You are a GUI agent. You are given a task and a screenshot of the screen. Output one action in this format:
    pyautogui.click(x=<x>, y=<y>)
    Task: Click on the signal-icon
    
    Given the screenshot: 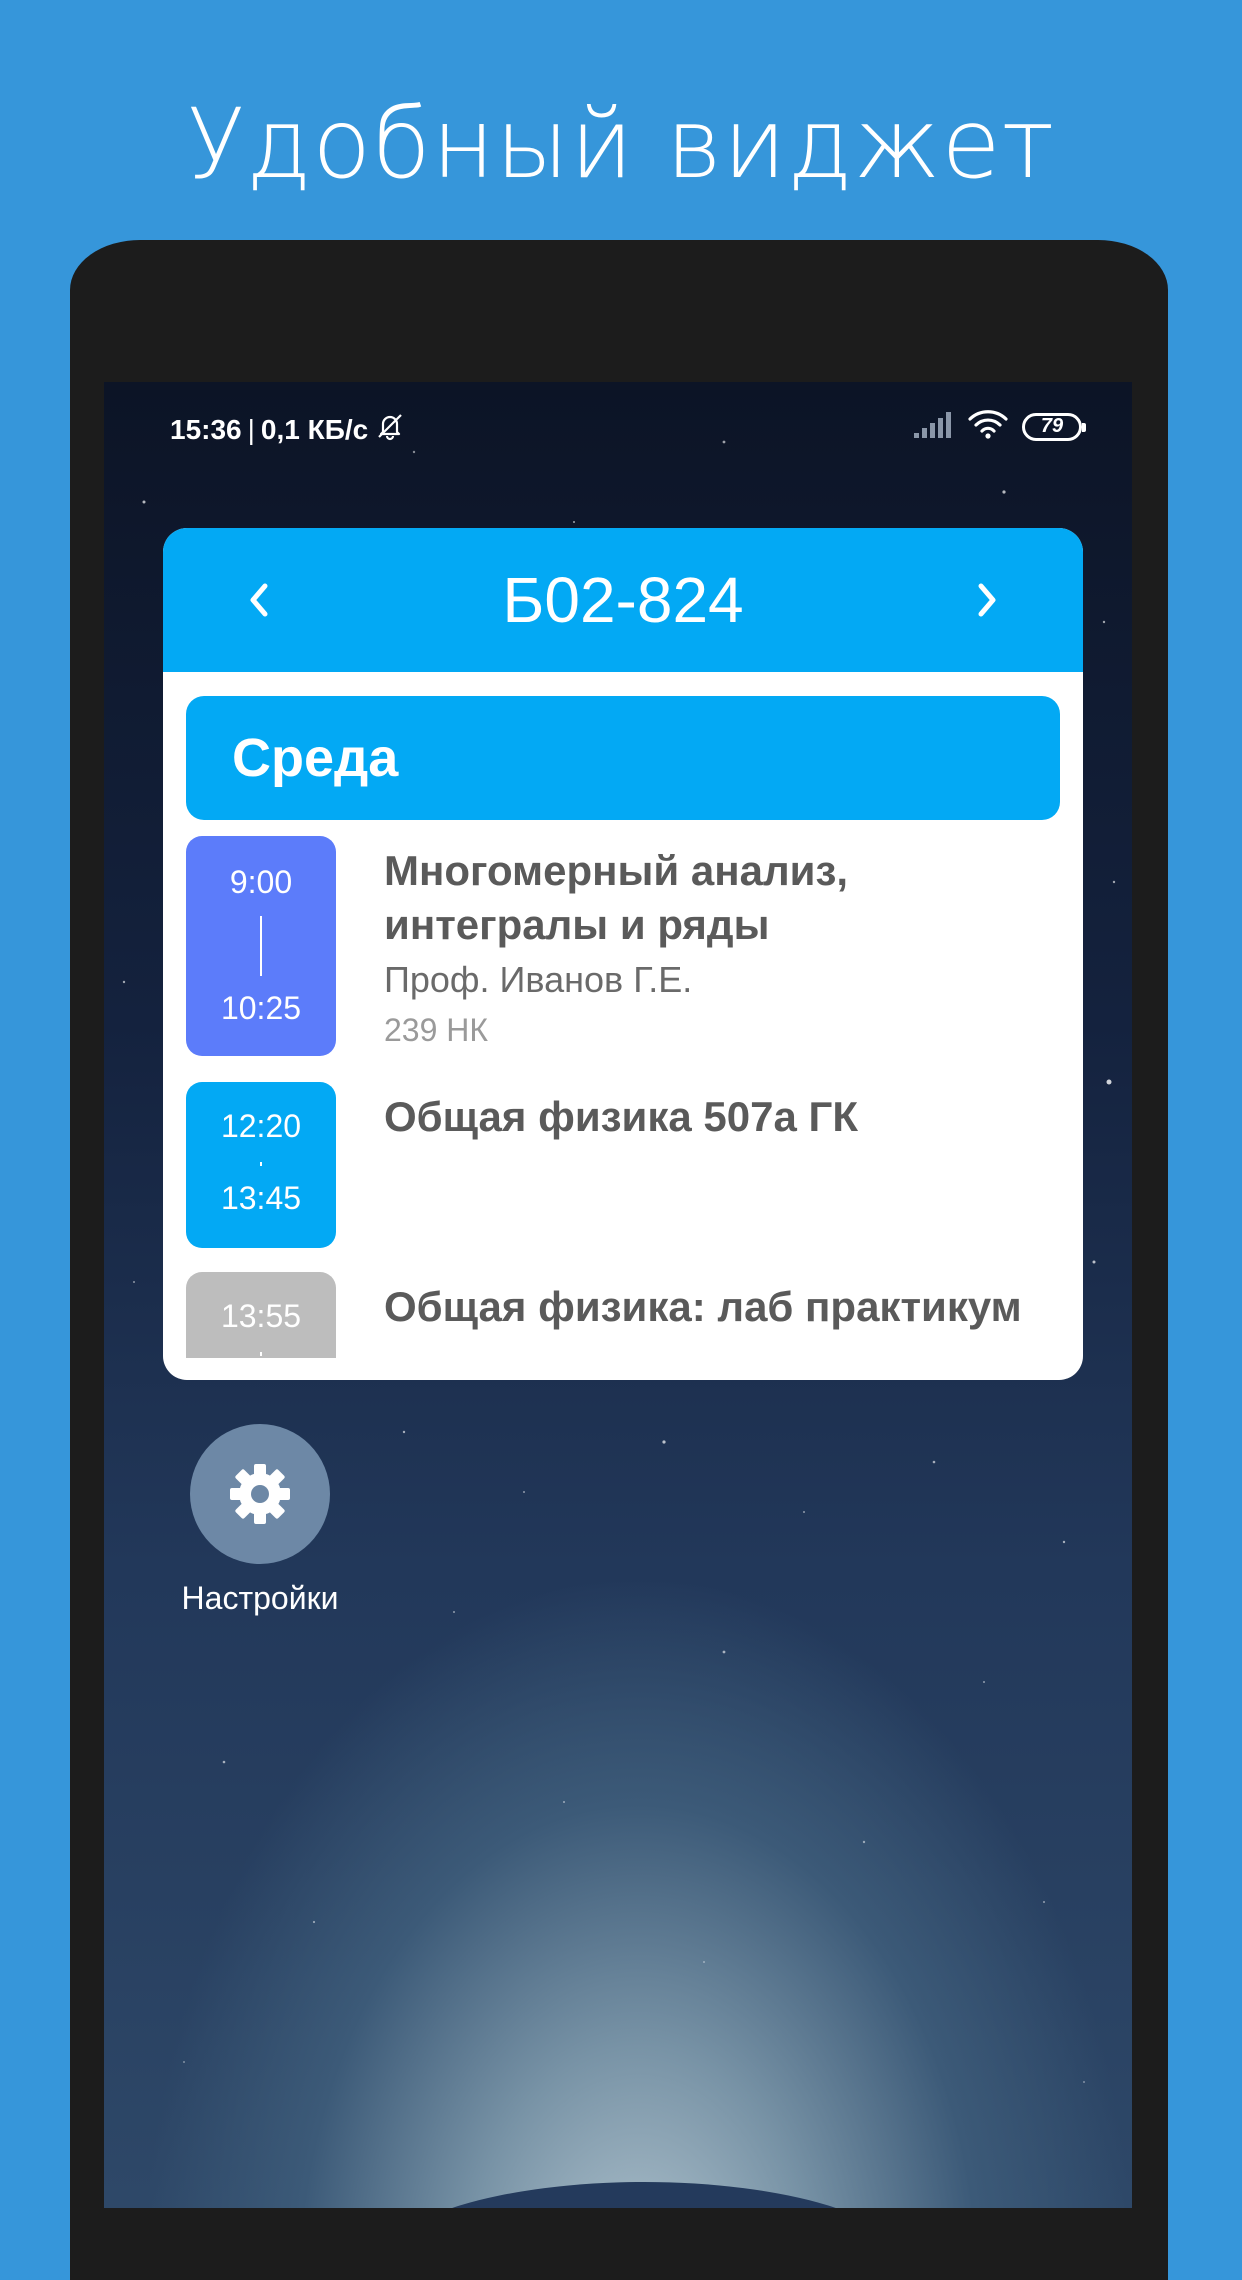 What is the action you would take?
    pyautogui.click(x=933, y=426)
    